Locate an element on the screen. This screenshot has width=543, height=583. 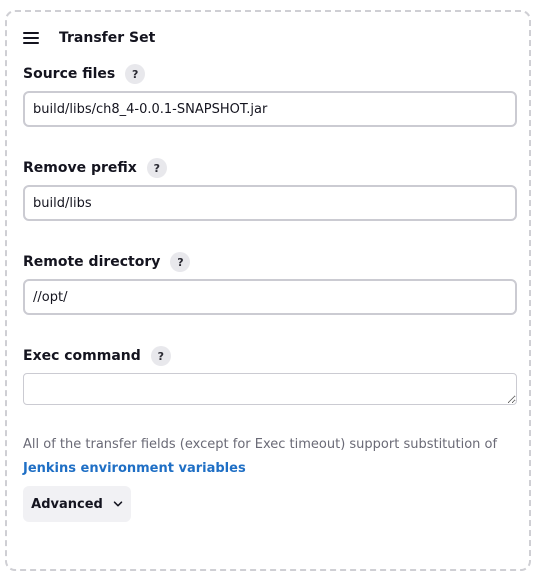
exec-command-field: Exec command ? is located at coordinates (270, 375).